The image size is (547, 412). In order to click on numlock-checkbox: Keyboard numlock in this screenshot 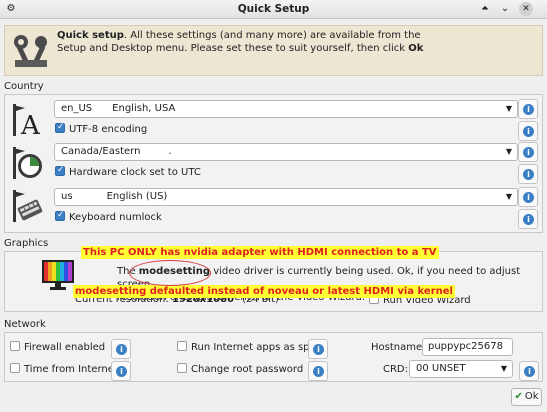, I will do `click(108, 217)`.